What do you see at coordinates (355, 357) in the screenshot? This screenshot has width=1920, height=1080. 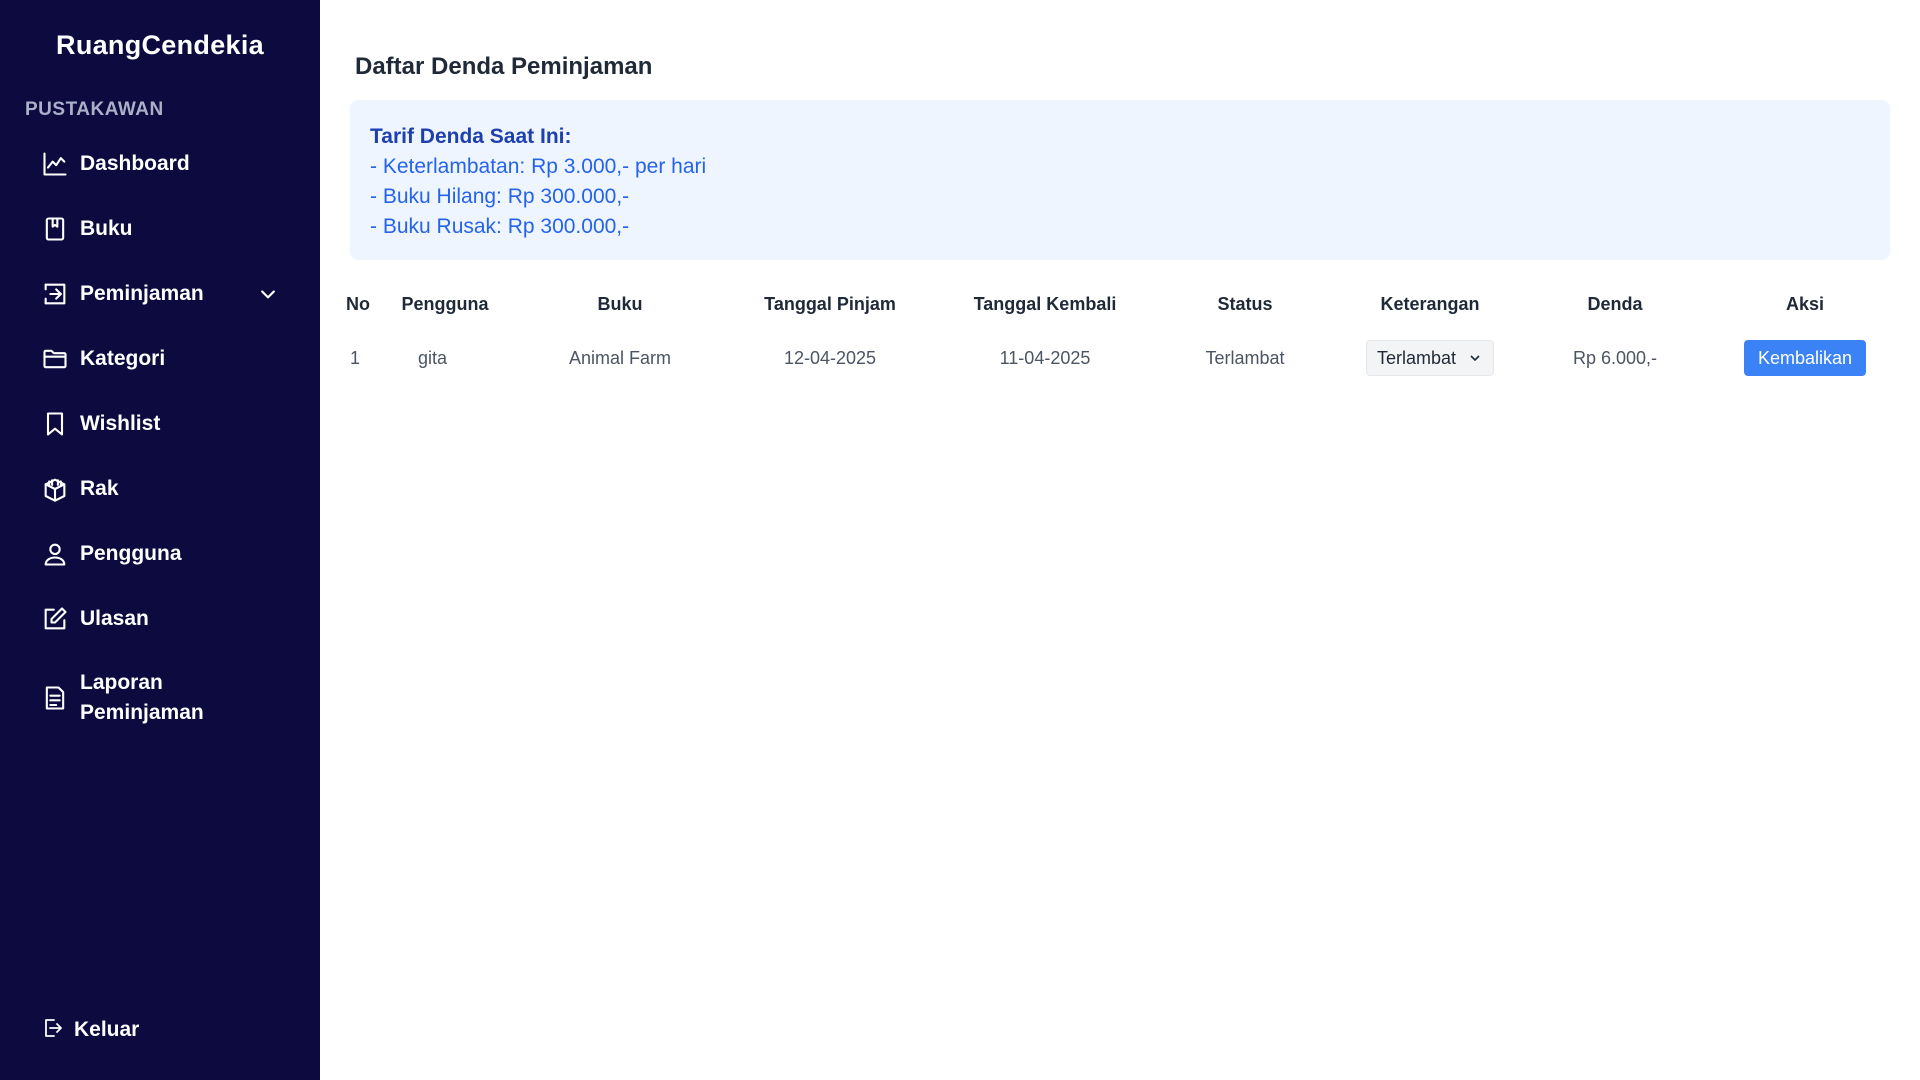 I see `cell-no: 1` at bounding box center [355, 357].